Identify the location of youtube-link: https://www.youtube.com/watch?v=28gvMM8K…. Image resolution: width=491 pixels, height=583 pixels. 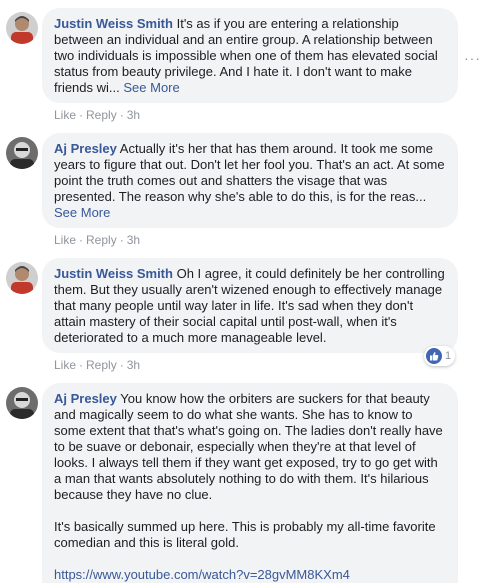
(202, 574).